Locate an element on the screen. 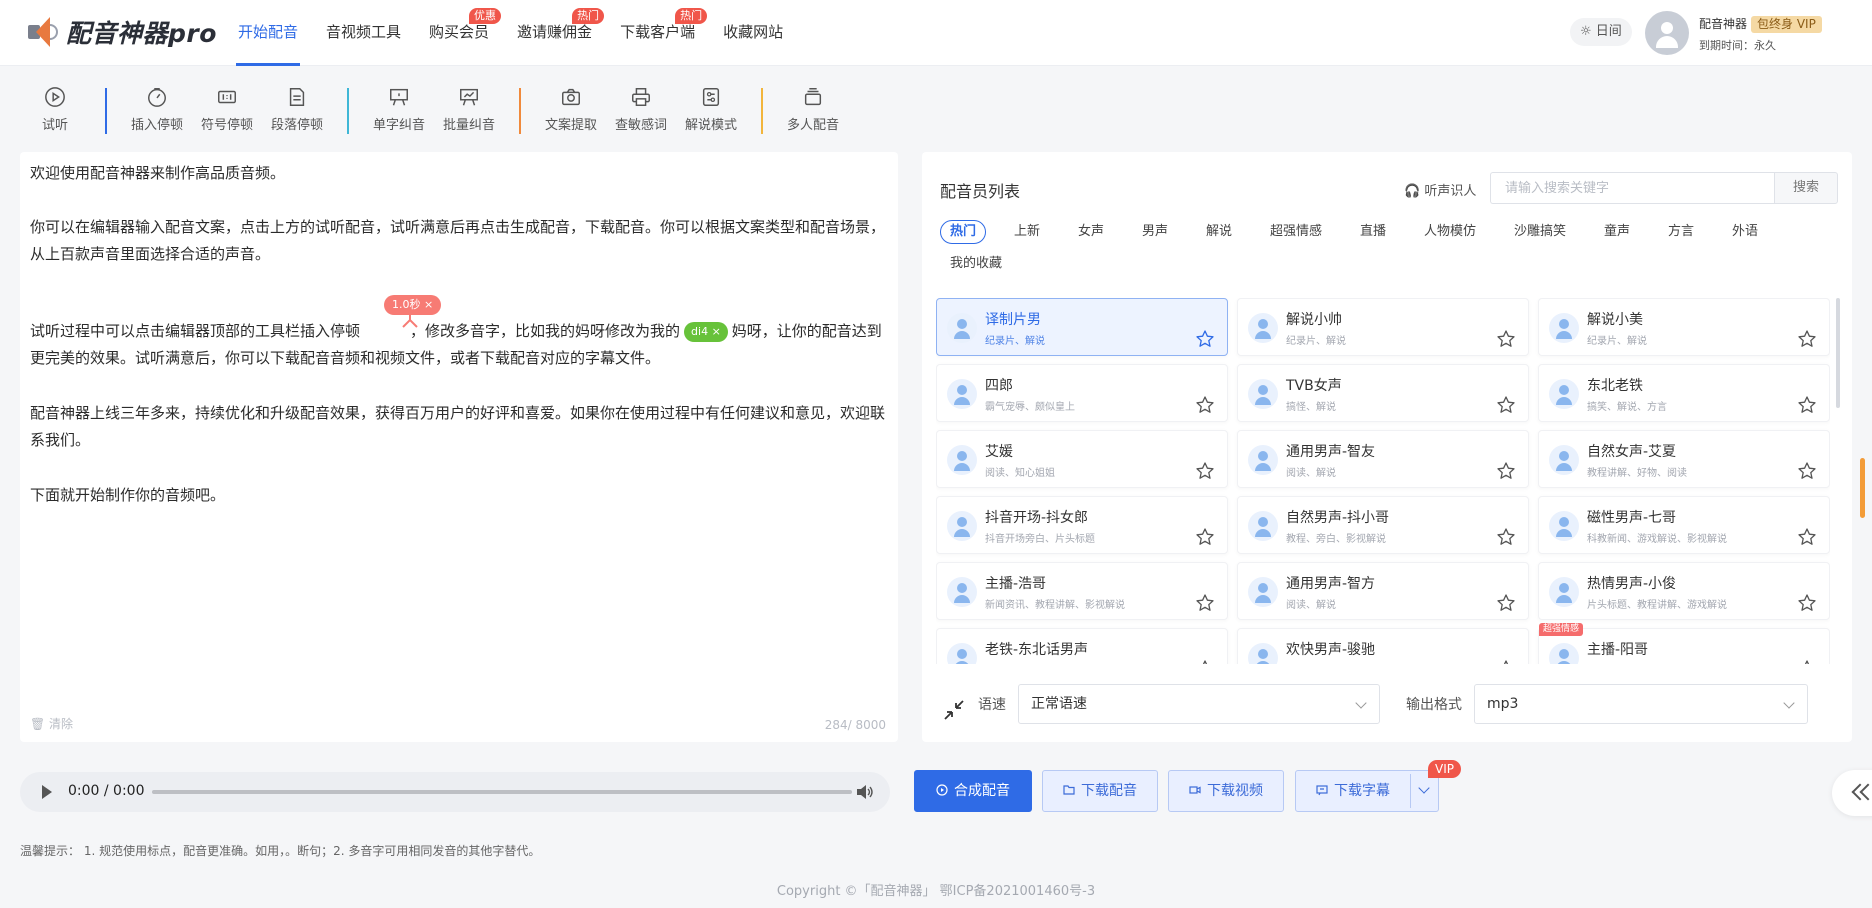  voice-card: 通用男声-智方 阅读、解说 is located at coordinates (1383, 591).